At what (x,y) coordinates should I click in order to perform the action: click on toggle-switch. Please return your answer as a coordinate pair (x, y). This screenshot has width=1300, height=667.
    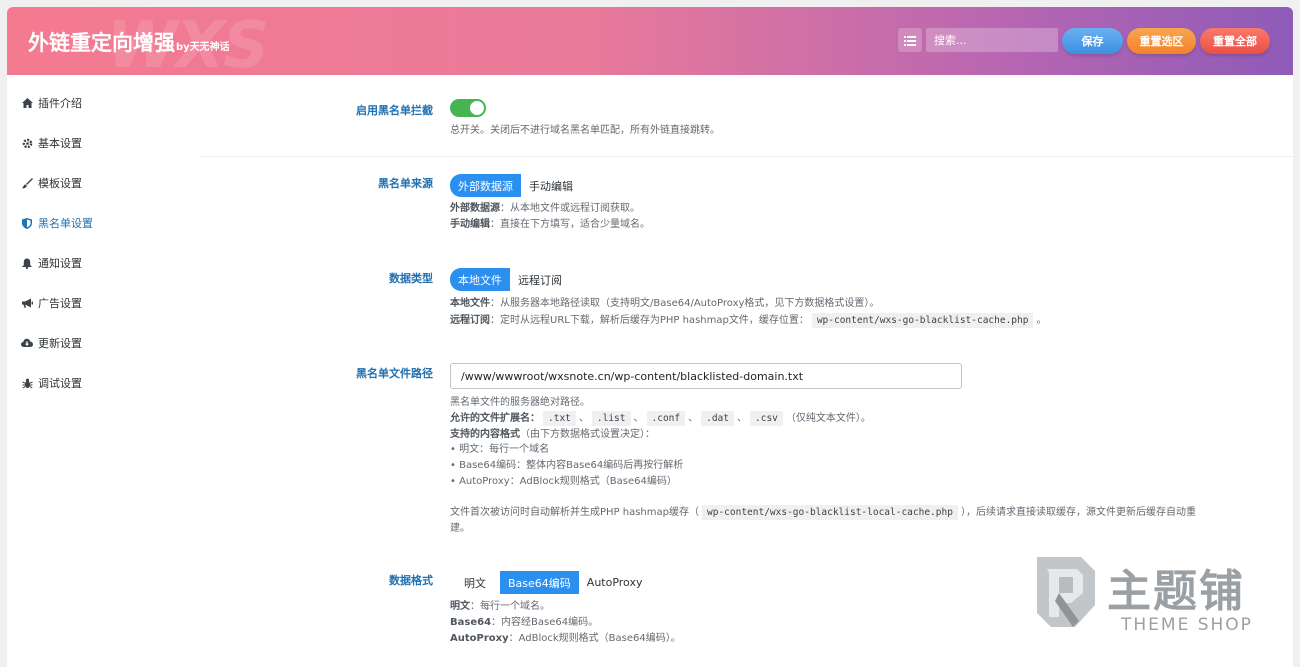
    Looking at the image, I should click on (468, 108).